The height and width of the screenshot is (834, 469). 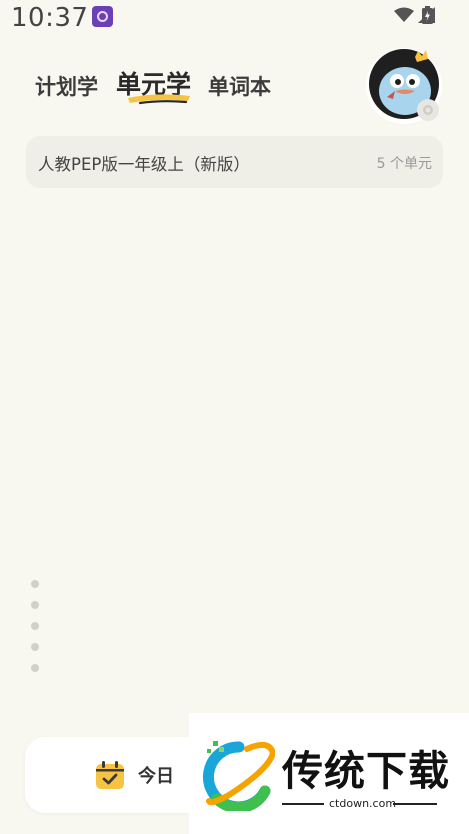 What do you see at coordinates (239, 776) in the screenshot?
I see `watermark-logo` at bounding box center [239, 776].